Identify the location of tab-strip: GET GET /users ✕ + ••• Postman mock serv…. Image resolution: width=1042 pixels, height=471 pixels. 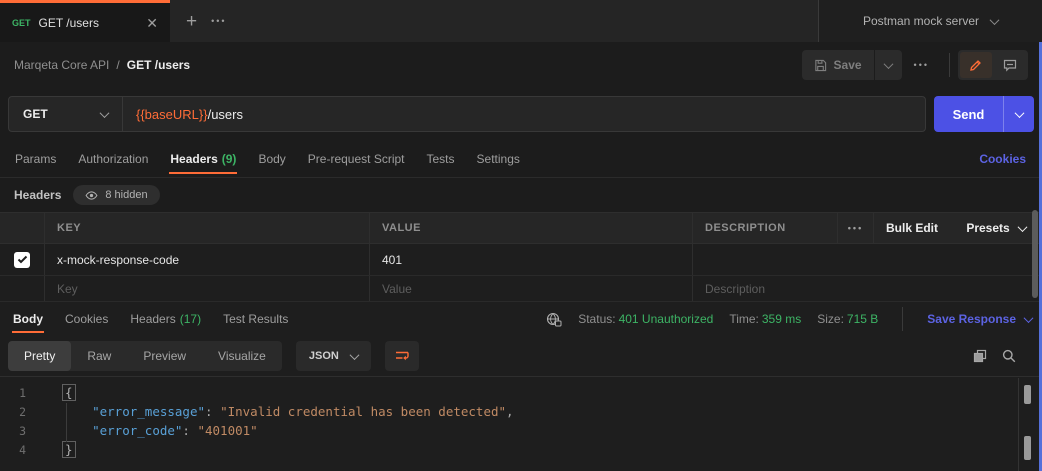
(521, 21).